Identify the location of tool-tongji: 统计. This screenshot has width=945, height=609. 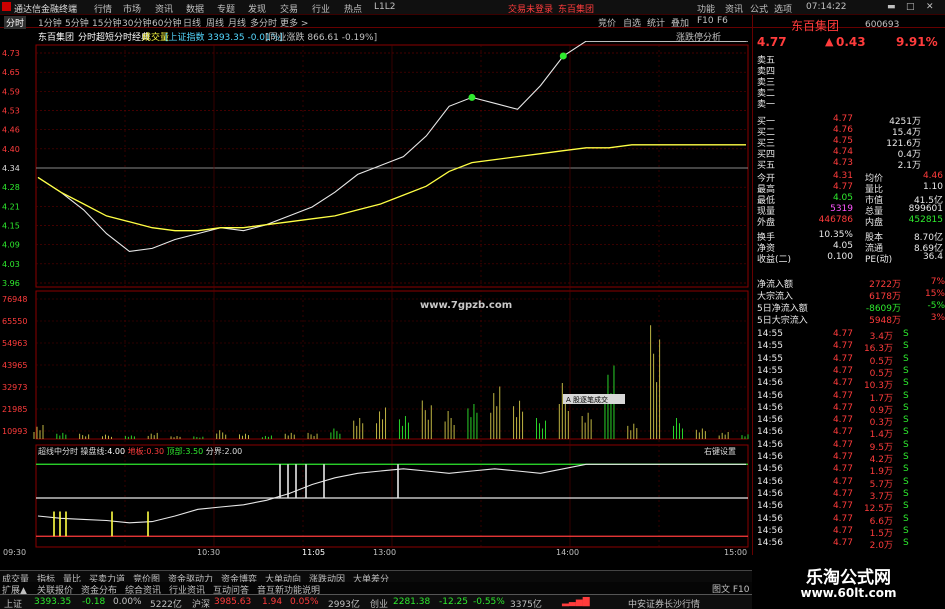
(656, 22).